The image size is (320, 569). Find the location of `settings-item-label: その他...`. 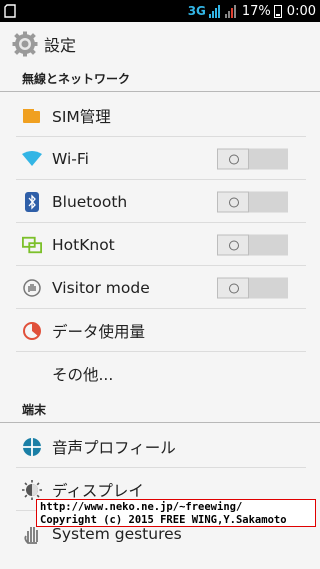

settings-item-label: その他... is located at coordinates (83, 374).